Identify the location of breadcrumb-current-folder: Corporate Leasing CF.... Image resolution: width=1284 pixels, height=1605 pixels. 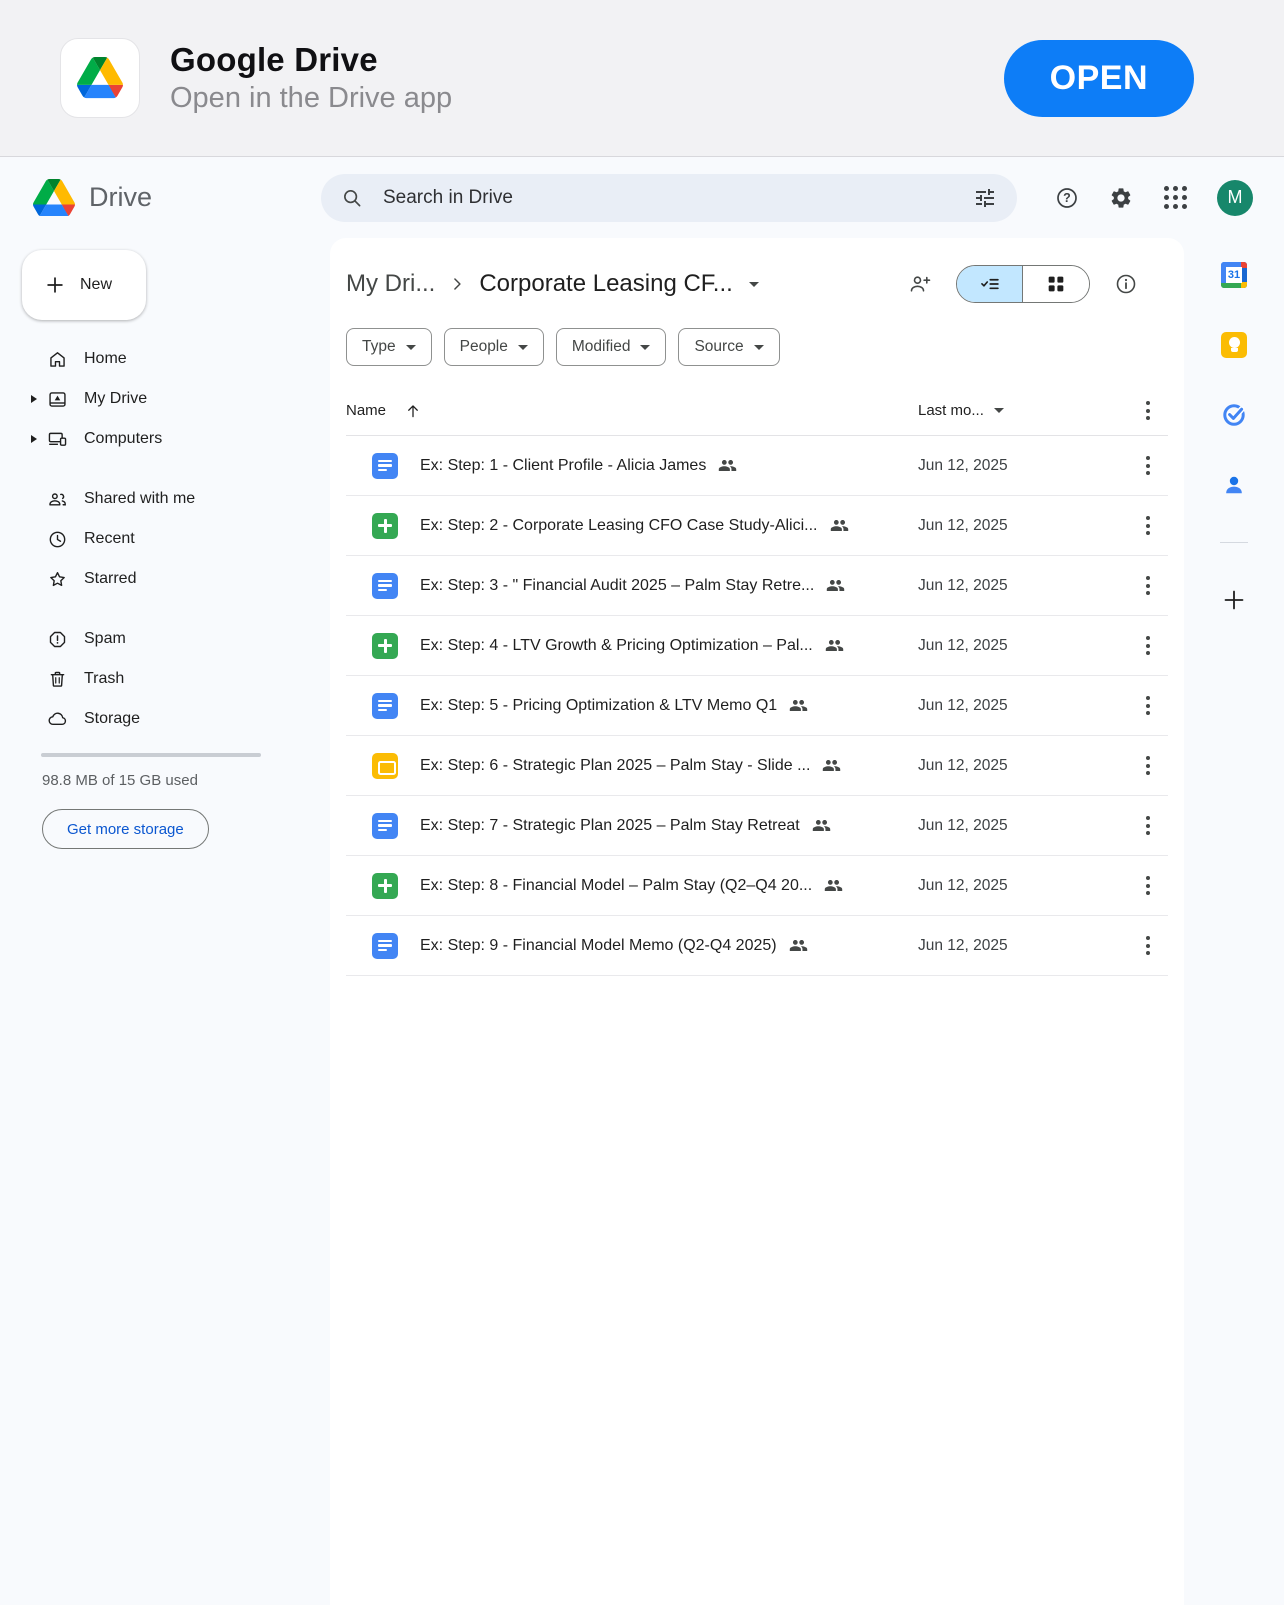
(605, 284).